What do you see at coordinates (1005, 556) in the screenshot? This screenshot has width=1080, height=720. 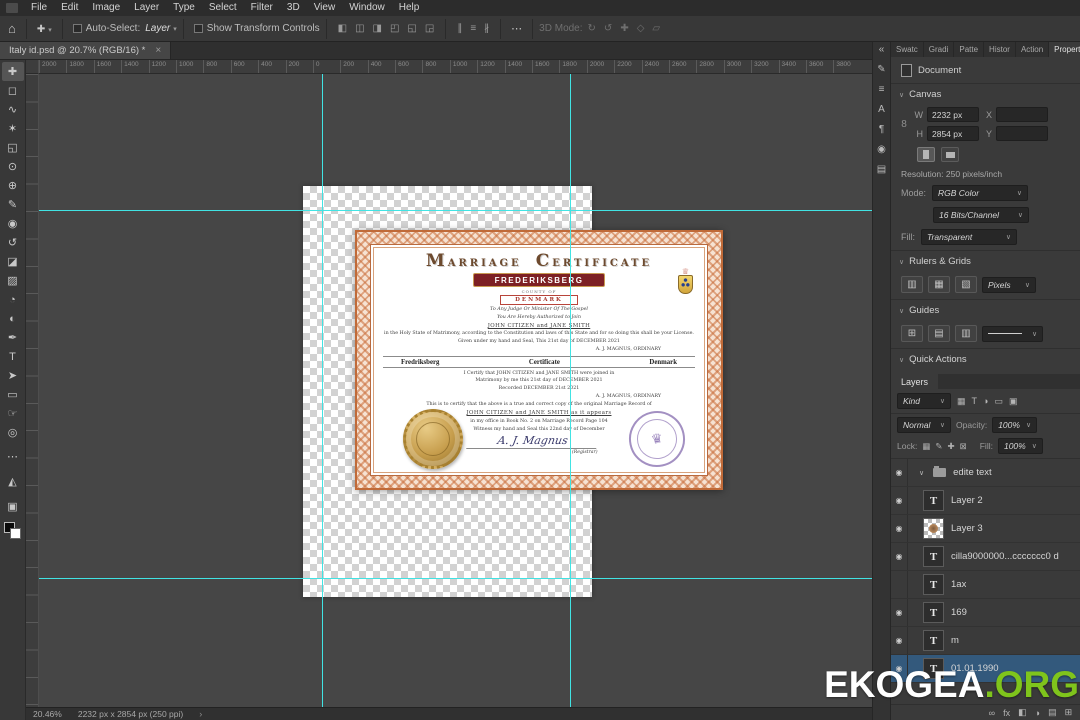 I see `layer-name: cilla9000000...ccccccc0 d` at bounding box center [1005, 556].